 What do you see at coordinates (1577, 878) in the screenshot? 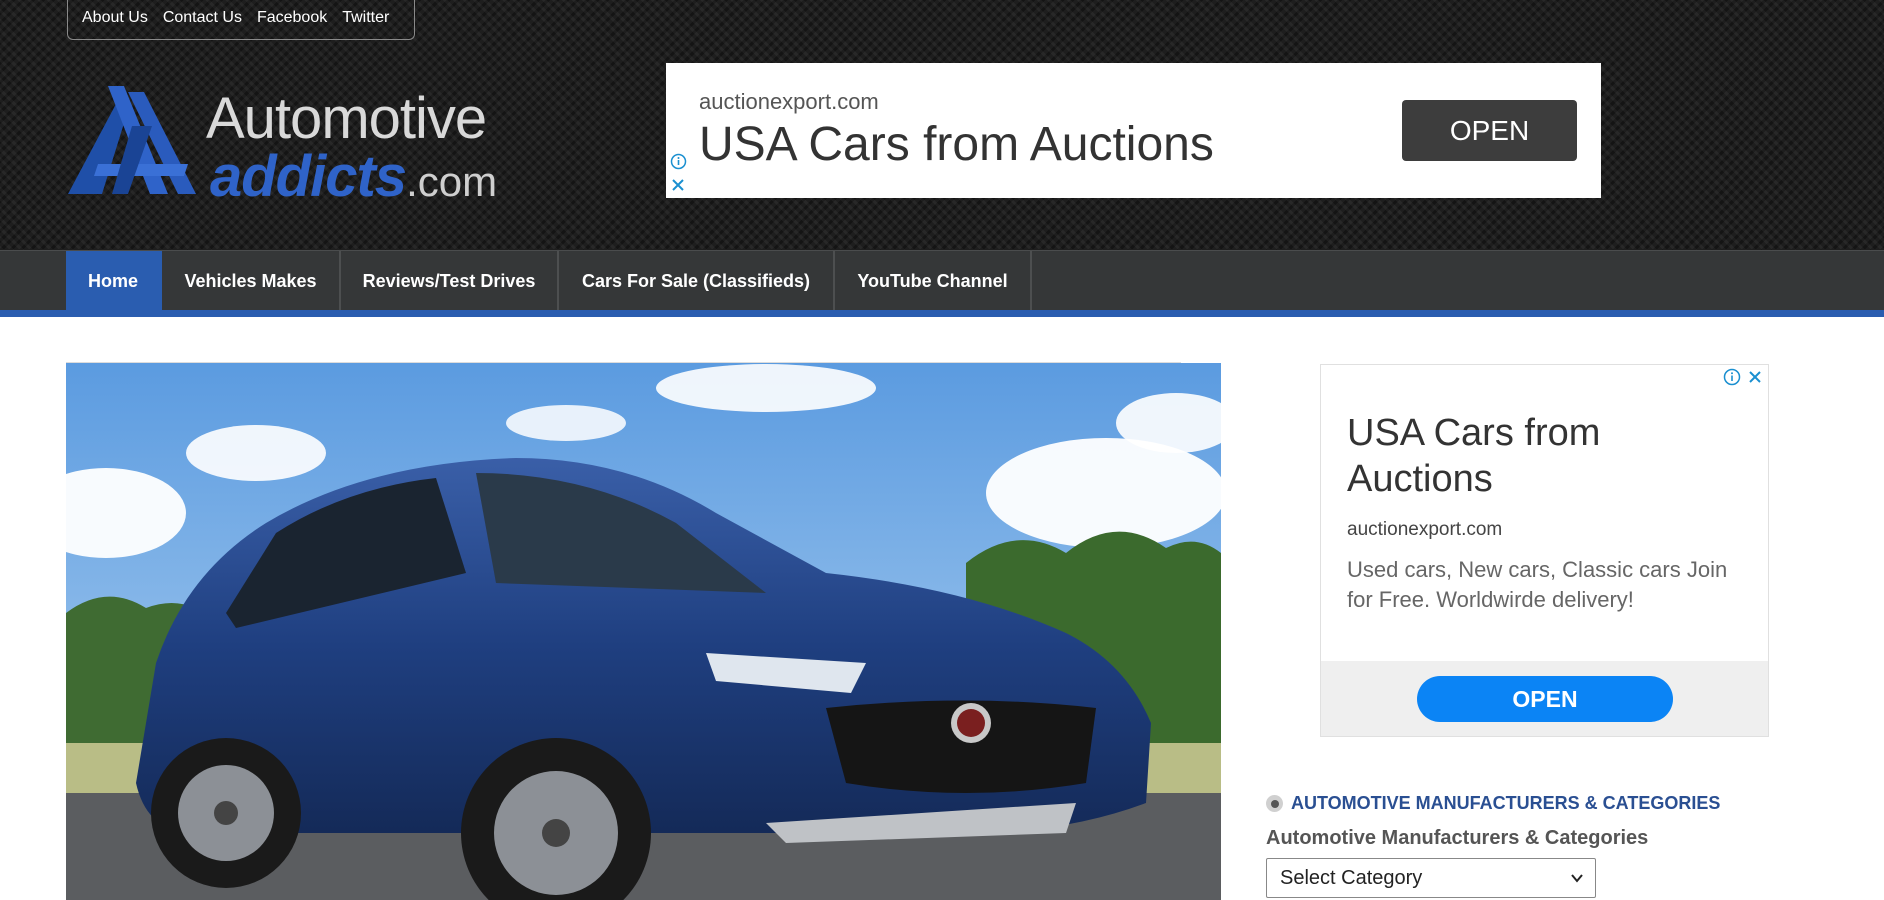
I see `chevron-down-icon` at bounding box center [1577, 878].